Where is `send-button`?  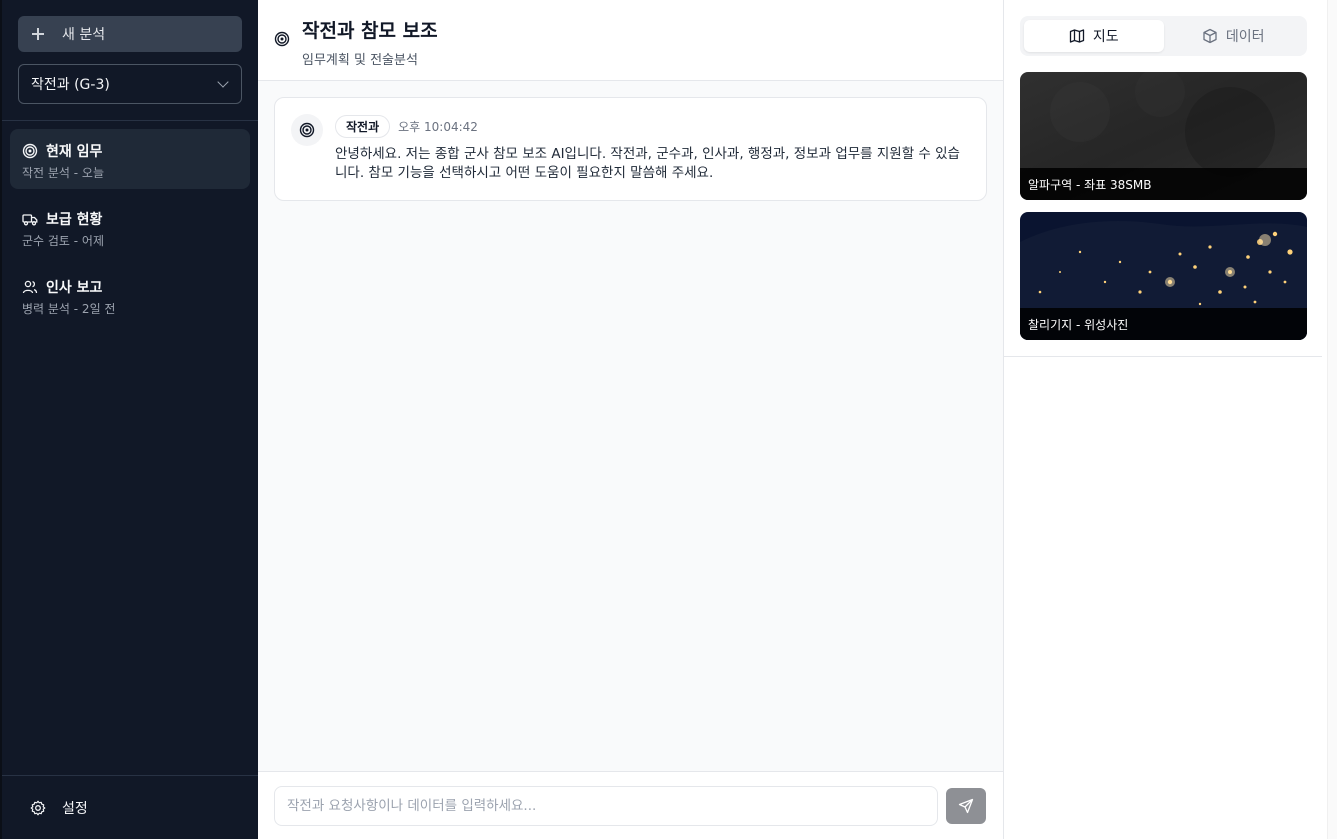
send-button is located at coordinates (966, 805).